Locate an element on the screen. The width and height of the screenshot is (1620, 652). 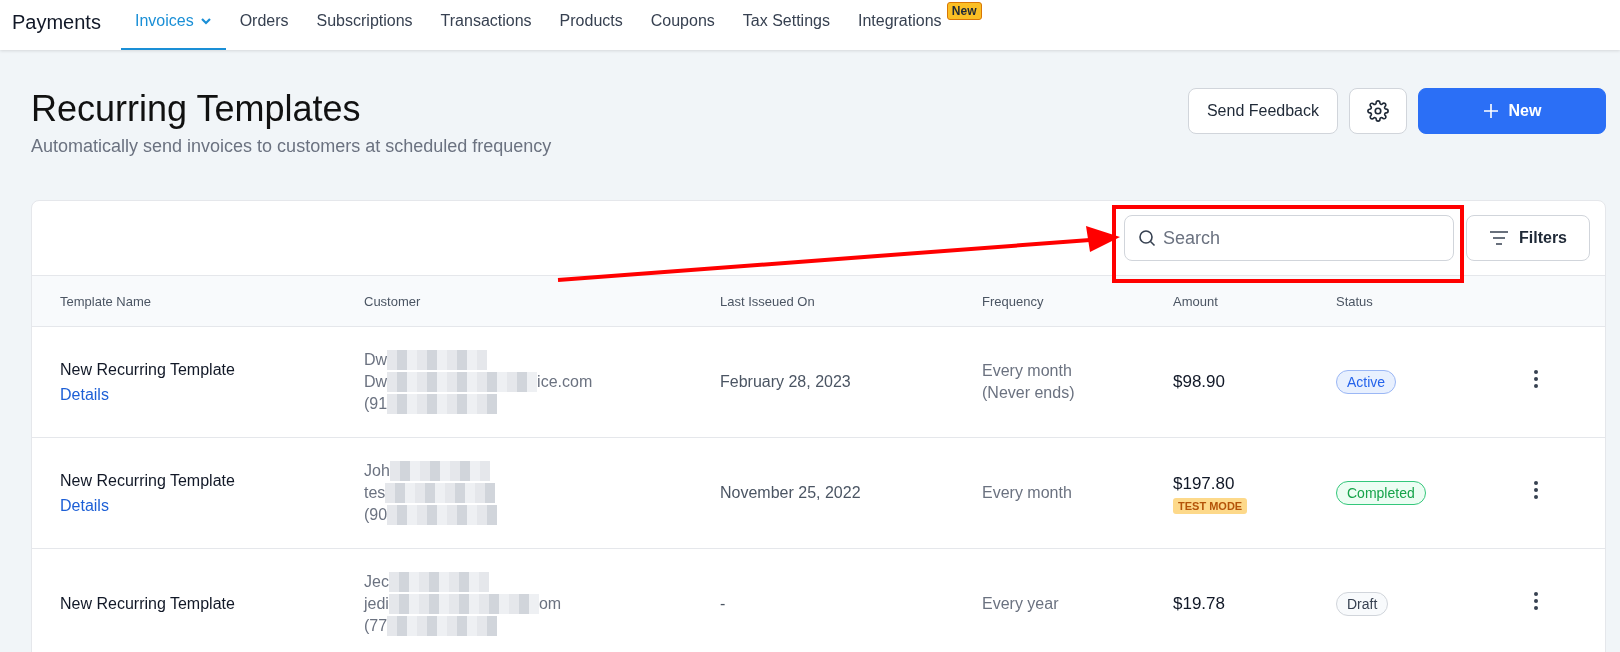
last-issued-date: - is located at coordinates (723, 604).